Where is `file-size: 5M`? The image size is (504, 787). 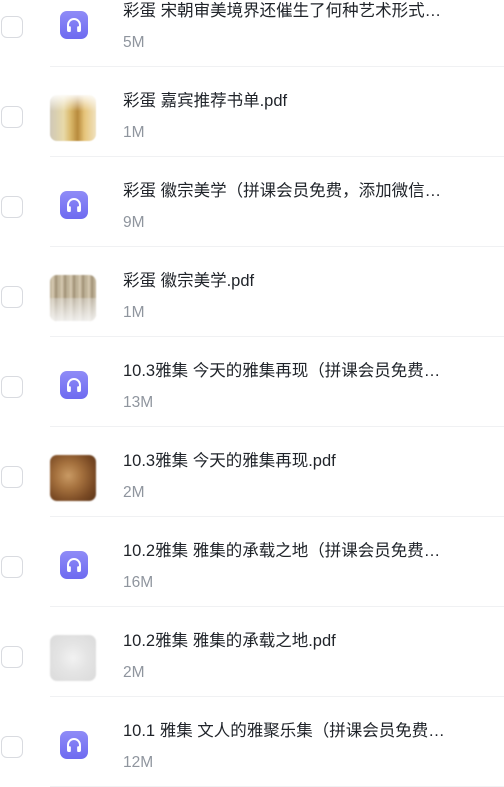
file-size: 5M is located at coordinates (134, 42).